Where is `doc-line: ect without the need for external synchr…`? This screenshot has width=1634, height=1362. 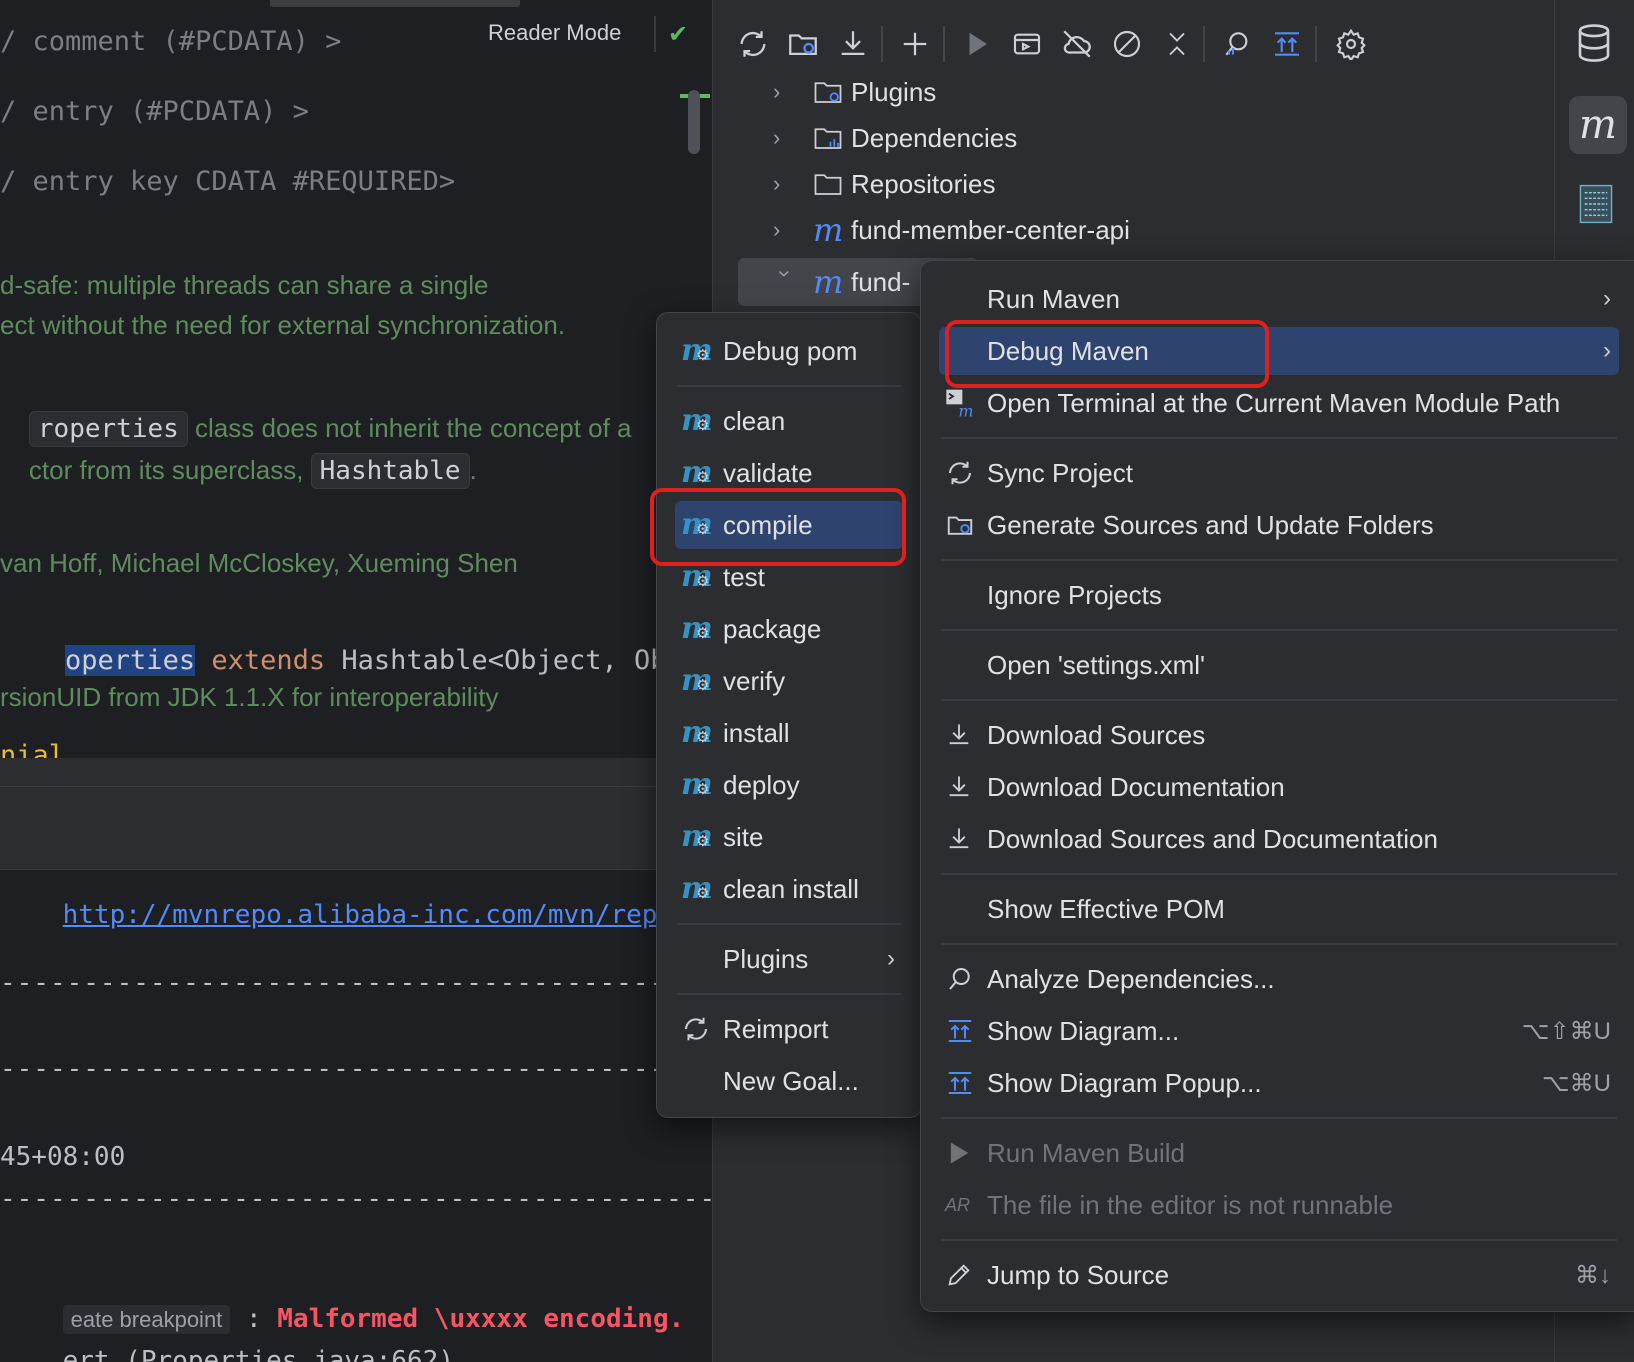 doc-line: ect without the need for external synchr… is located at coordinates (283, 325).